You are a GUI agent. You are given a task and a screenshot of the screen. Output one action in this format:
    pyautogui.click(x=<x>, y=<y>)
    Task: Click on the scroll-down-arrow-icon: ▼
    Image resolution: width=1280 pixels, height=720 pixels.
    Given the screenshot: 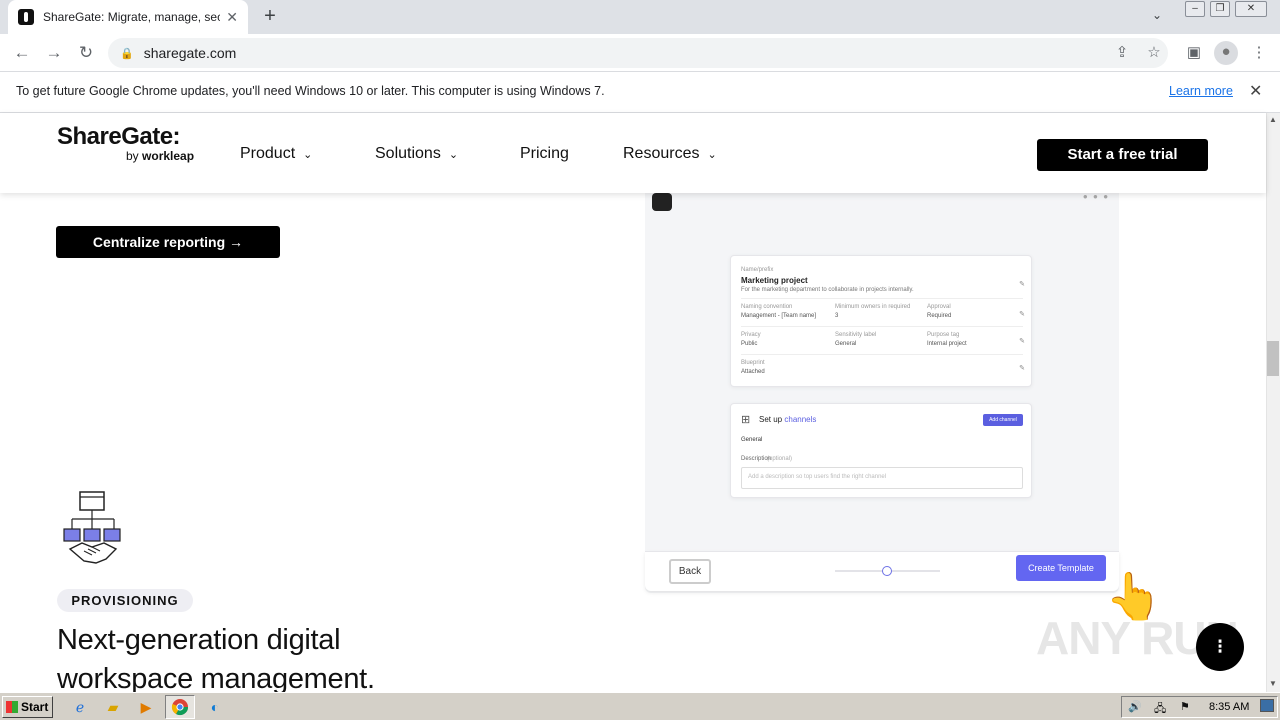 What is the action you would take?
    pyautogui.click(x=1273, y=684)
    